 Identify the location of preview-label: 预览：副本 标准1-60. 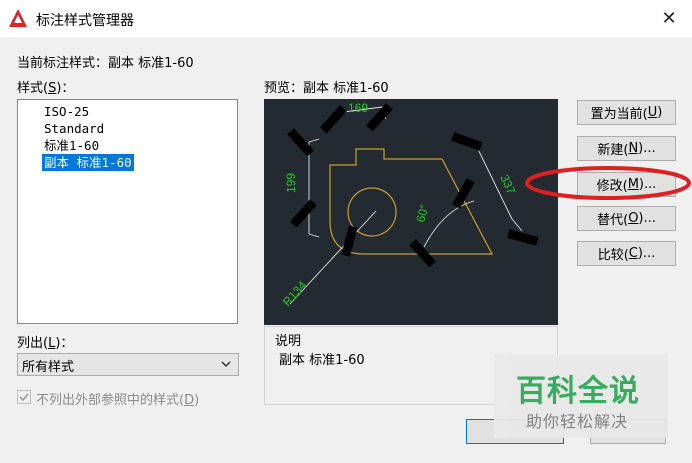
(326, 88).